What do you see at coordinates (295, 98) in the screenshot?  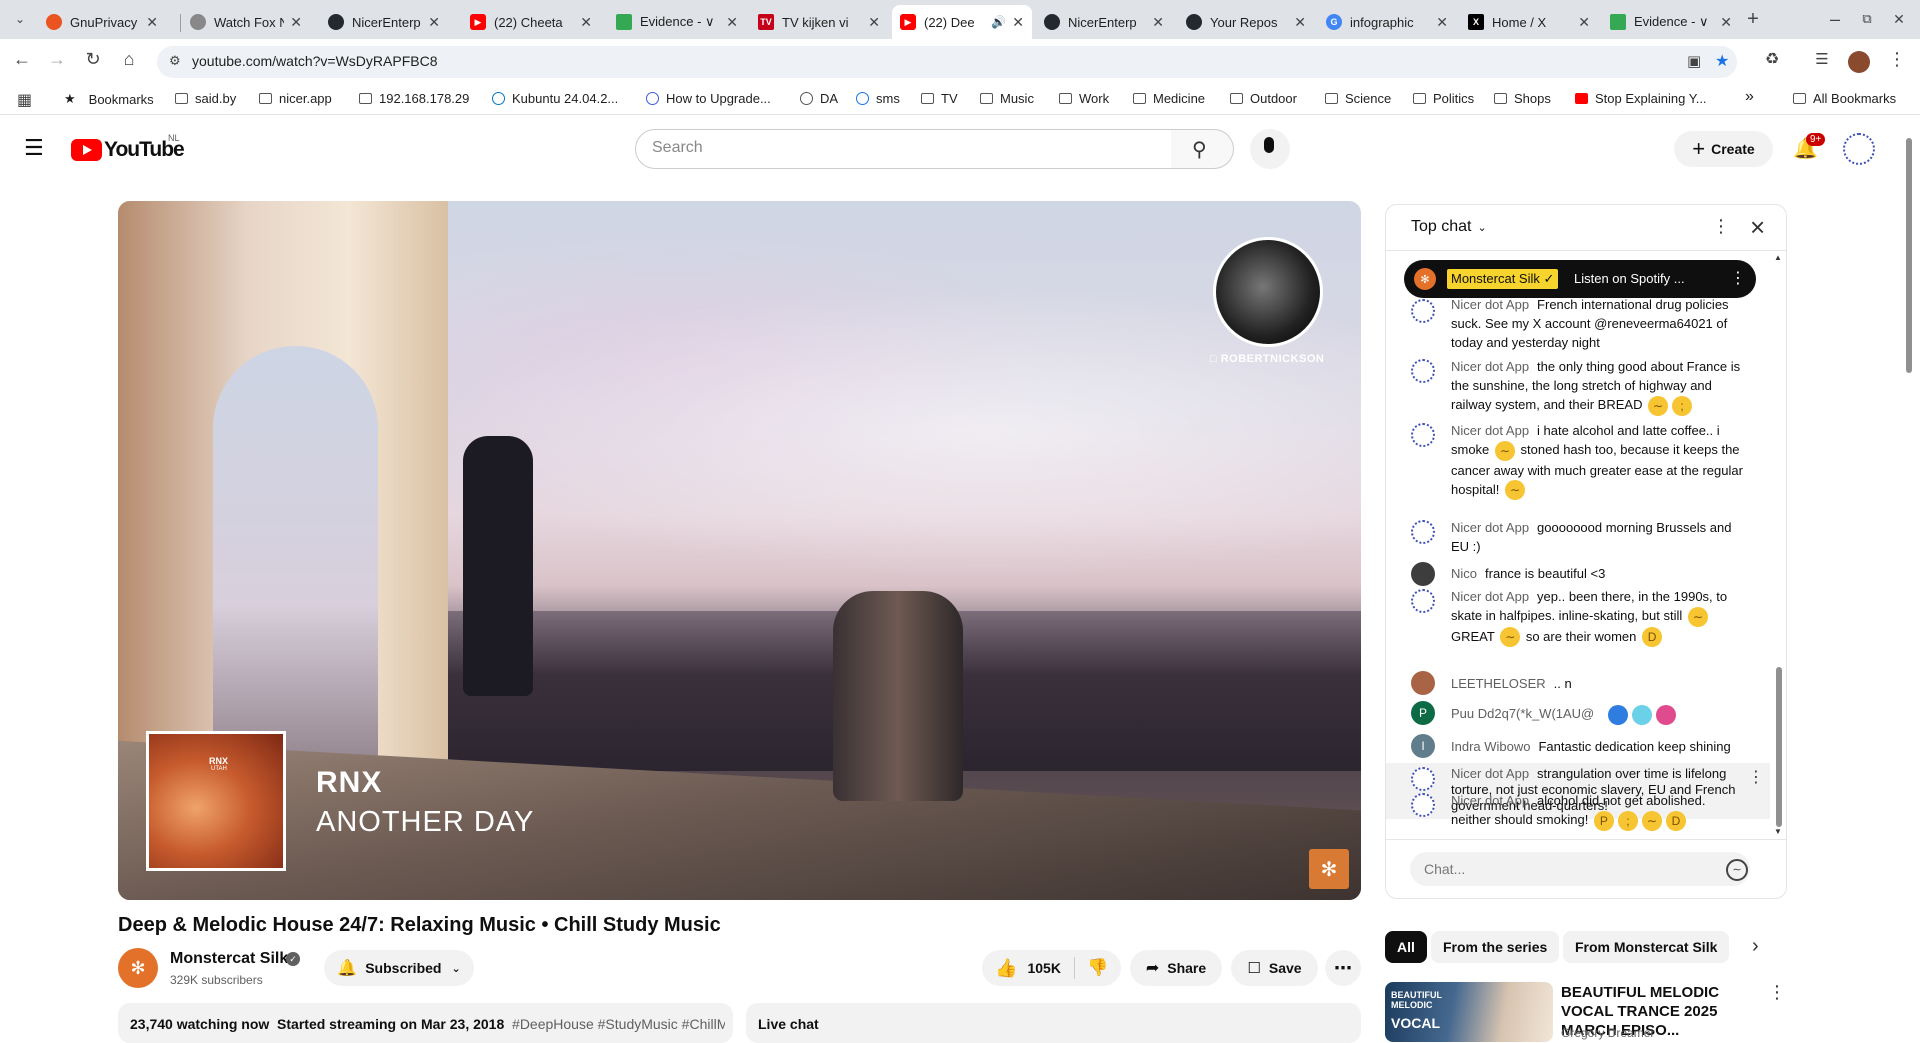 I see `bookmark-item: nicer.app` at bounding box center [295, 98].